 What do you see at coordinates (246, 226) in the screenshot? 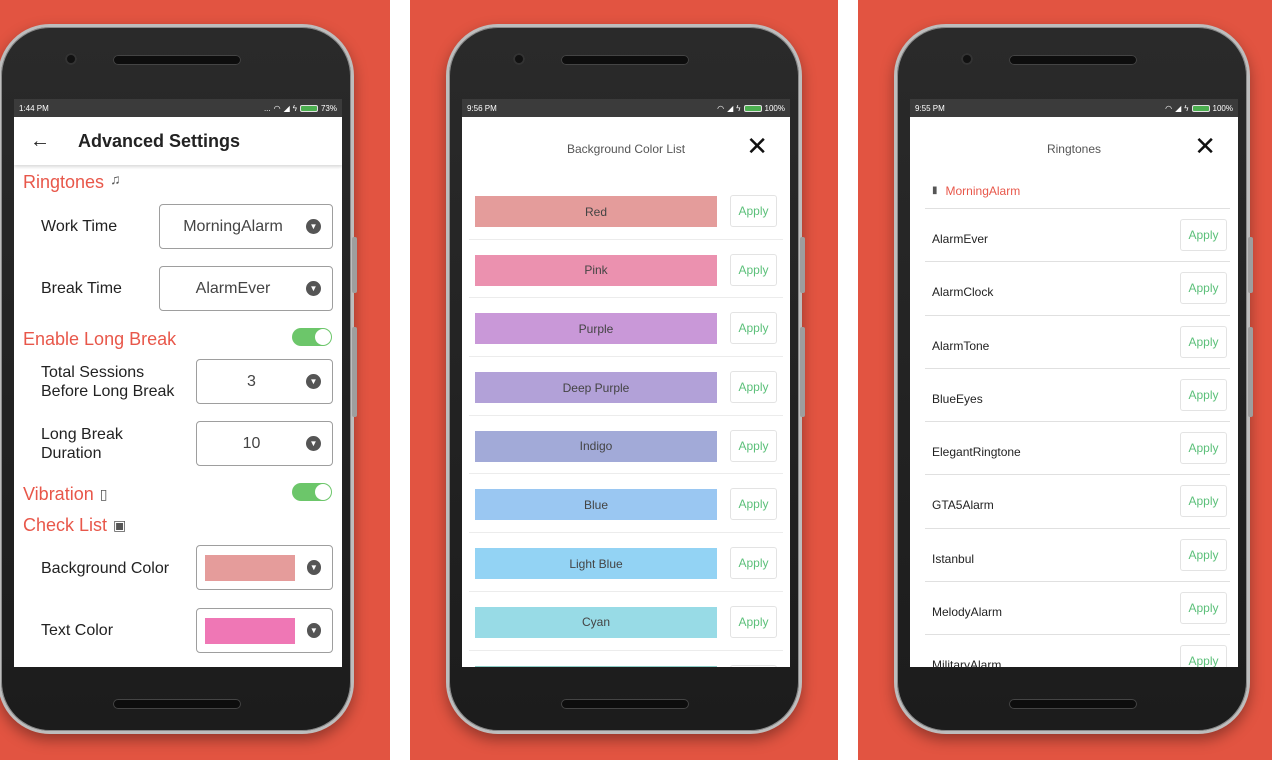
I see `work-time-dropdown: MorningAlarm ▼` at bounding box center [246, 226].